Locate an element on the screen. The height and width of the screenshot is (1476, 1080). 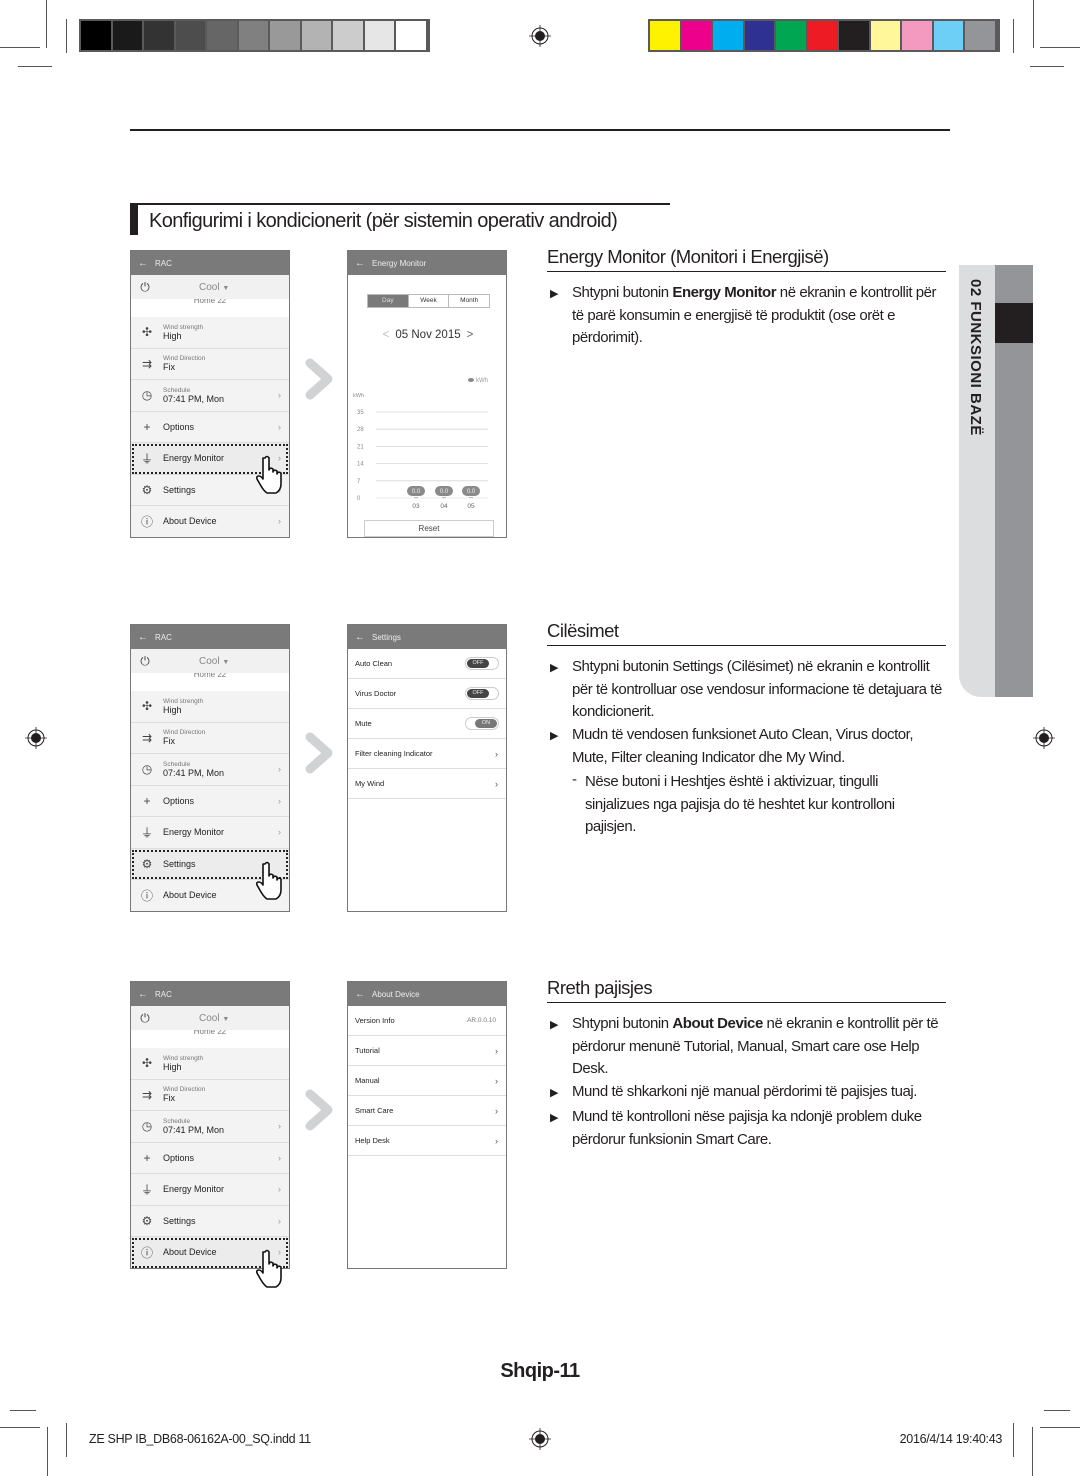
setting-my-wind: My Wind › is located at coordinates (427, 784).